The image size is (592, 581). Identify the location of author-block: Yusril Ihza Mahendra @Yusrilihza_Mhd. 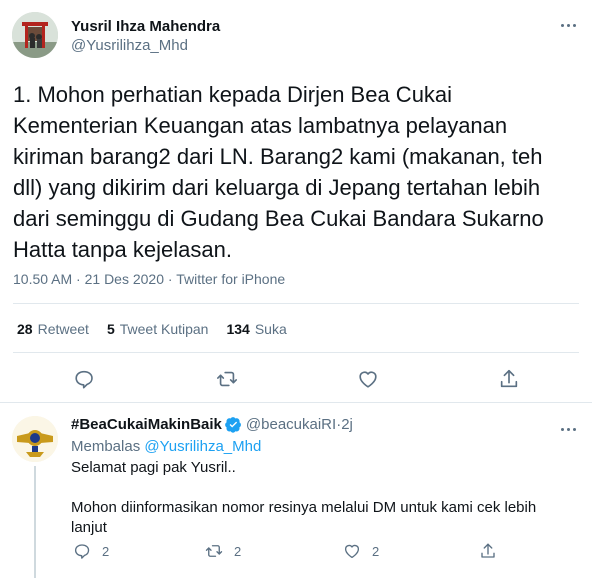
(145, 37).